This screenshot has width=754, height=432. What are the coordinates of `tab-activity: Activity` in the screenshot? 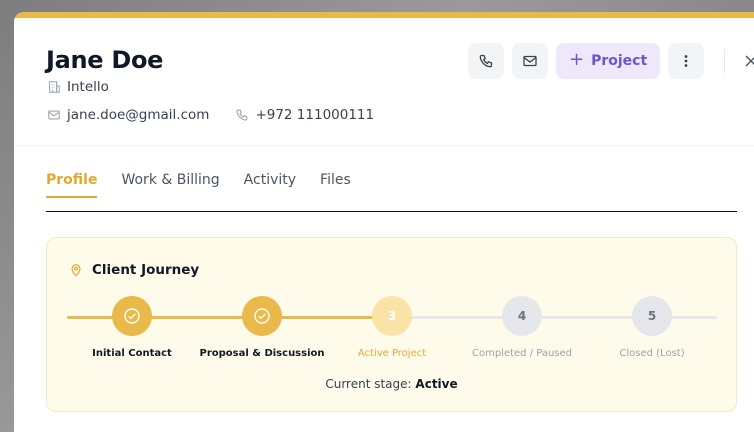 It's located at (270, 185).